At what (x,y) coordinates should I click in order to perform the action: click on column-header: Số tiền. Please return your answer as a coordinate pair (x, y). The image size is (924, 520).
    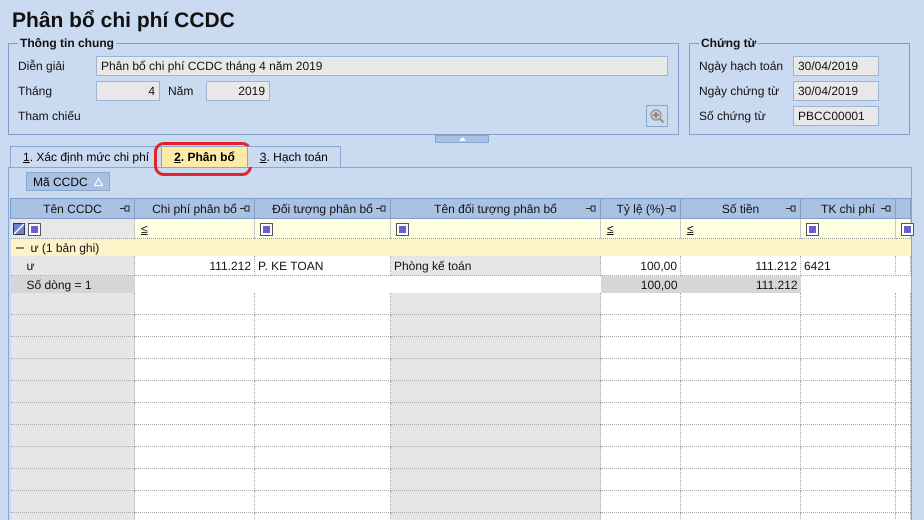
    Looking at the image, I should click on (740, 208).